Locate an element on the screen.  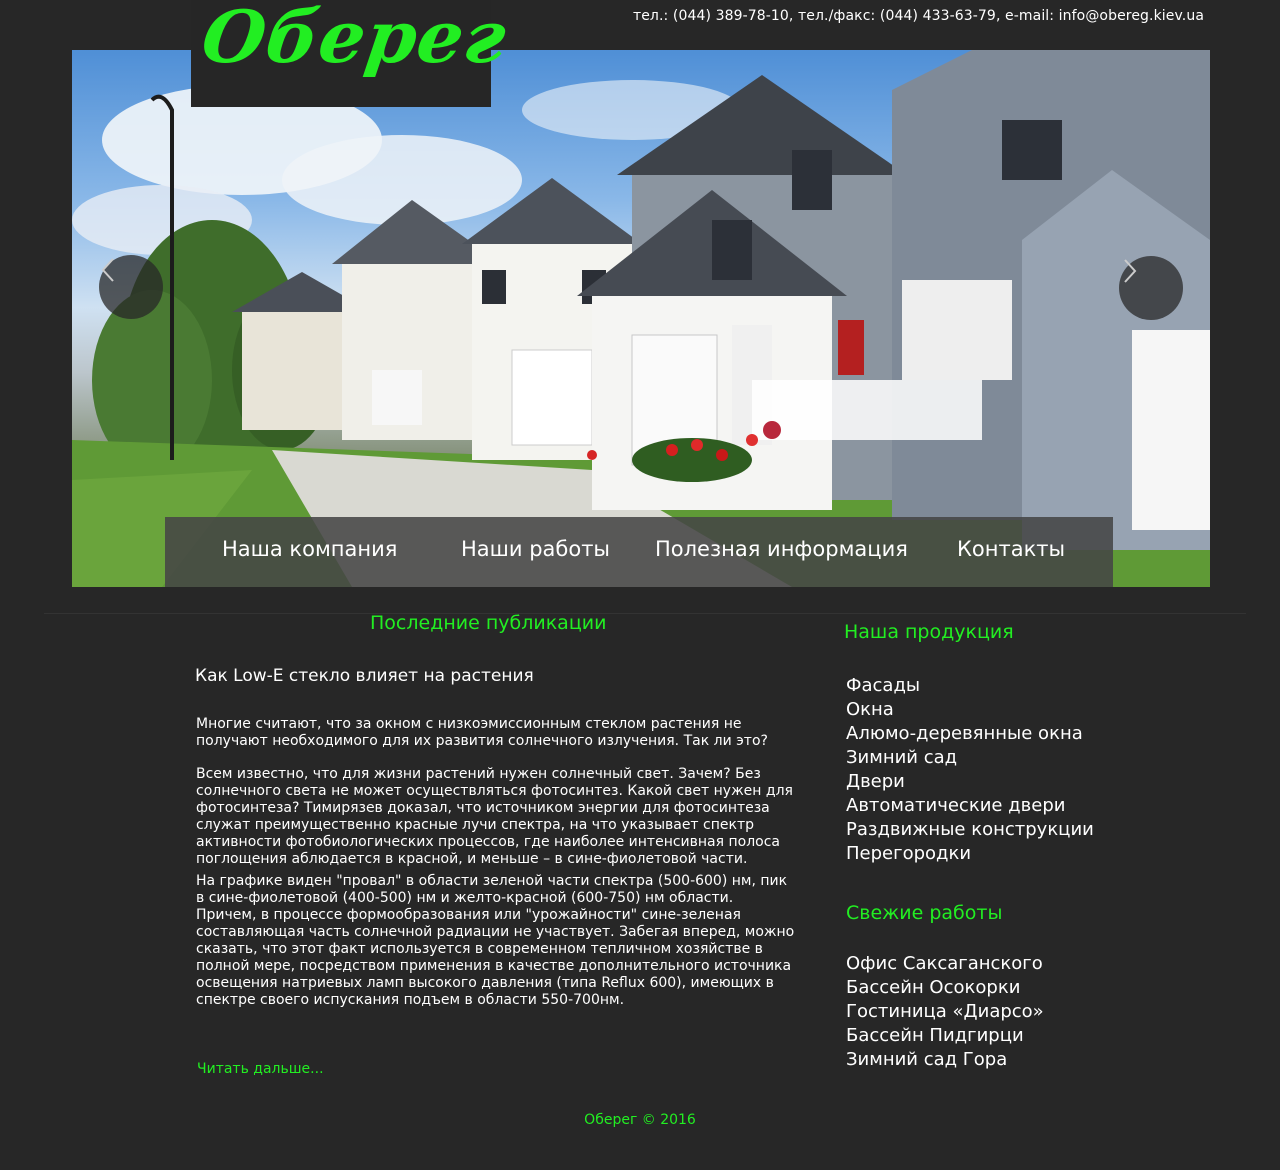
recent-works-heading: Свежие работы is located at coordinates (924, 913).